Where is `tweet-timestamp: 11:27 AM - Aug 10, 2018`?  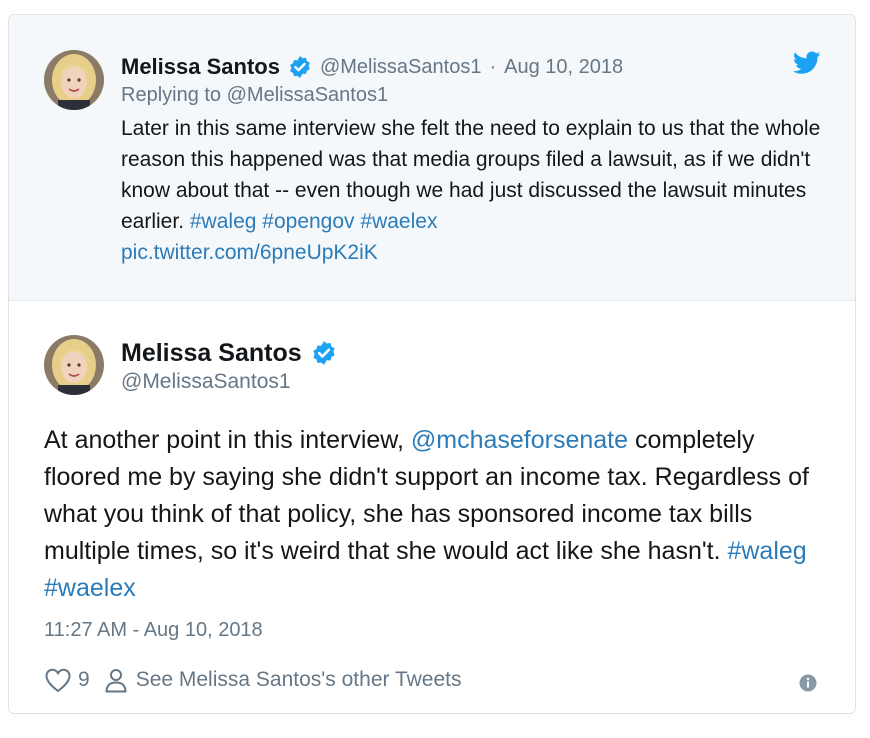
tweet-timestamp: 11:27 AM - Aug 10, 2018 is located at coordinates (153, 630).